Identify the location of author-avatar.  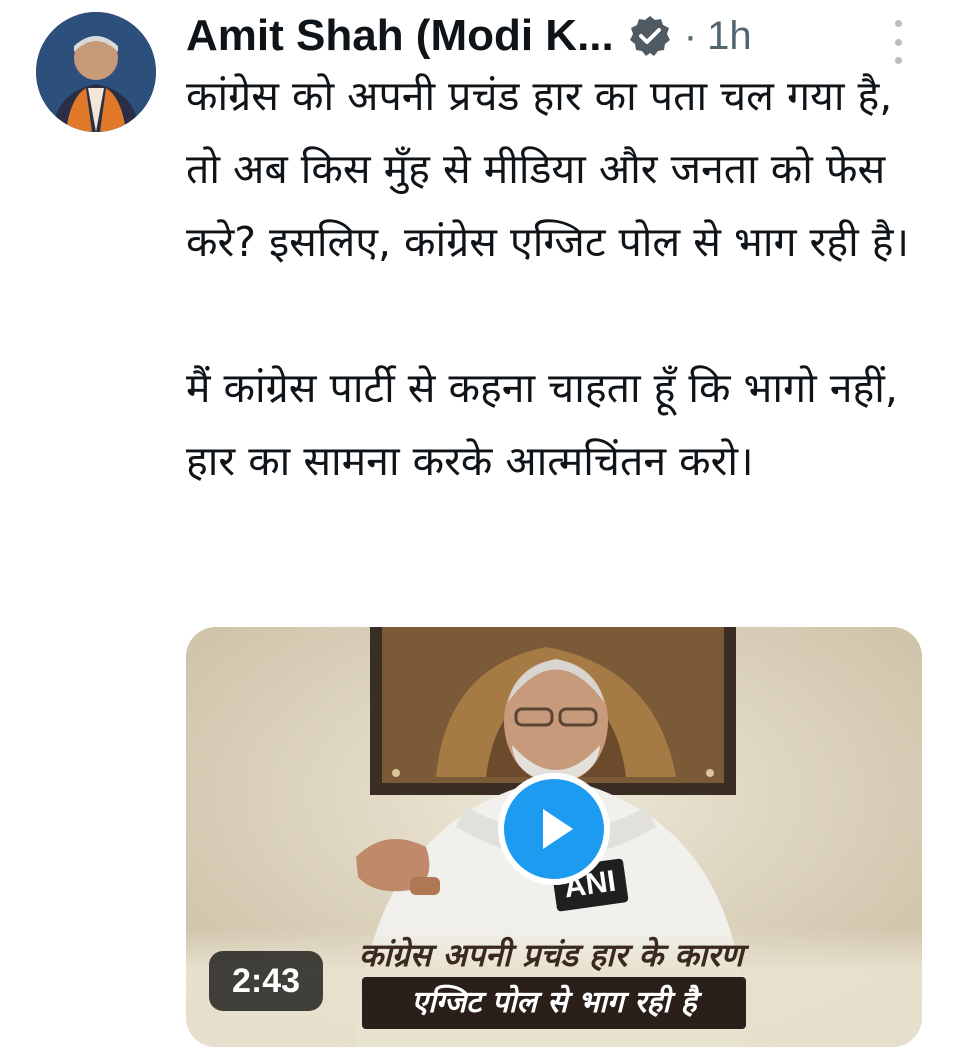
(96, 72).